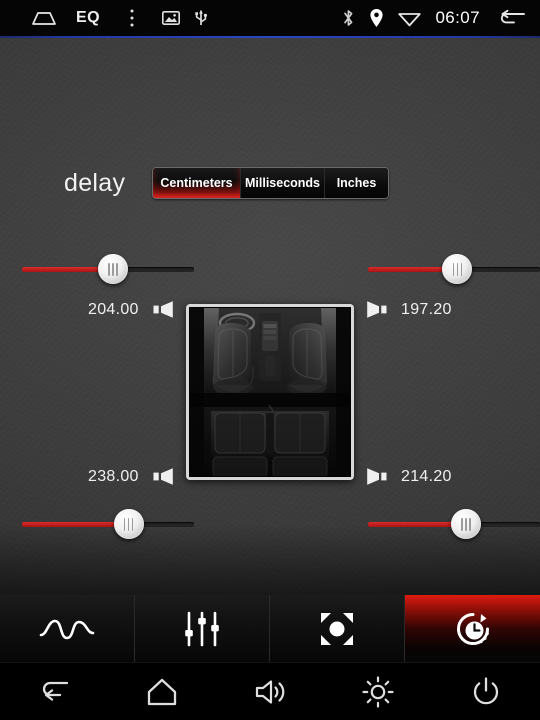 The image size is (540, 720). What do you see at coordinates (466, 524) in the screenshot?
I see `slider-rear-right-thumb` at bounding box center [466, 524].